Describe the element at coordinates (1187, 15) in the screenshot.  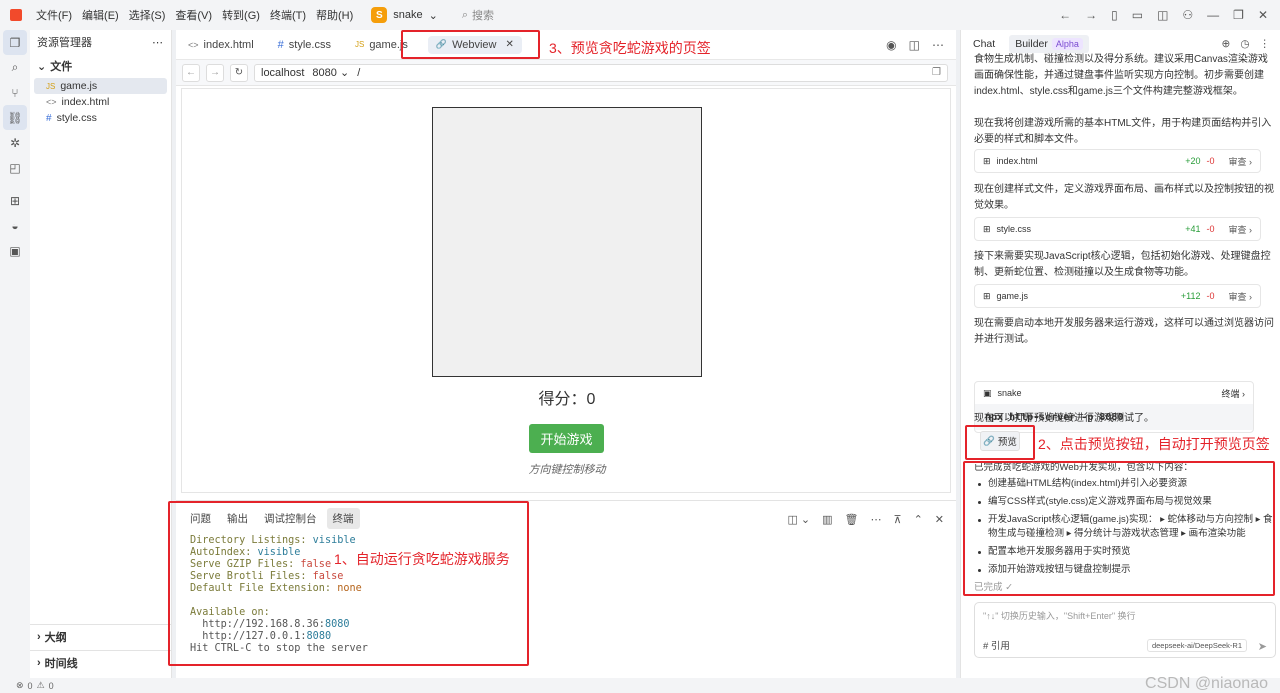
I see `account-icon: ⚇` at that location.